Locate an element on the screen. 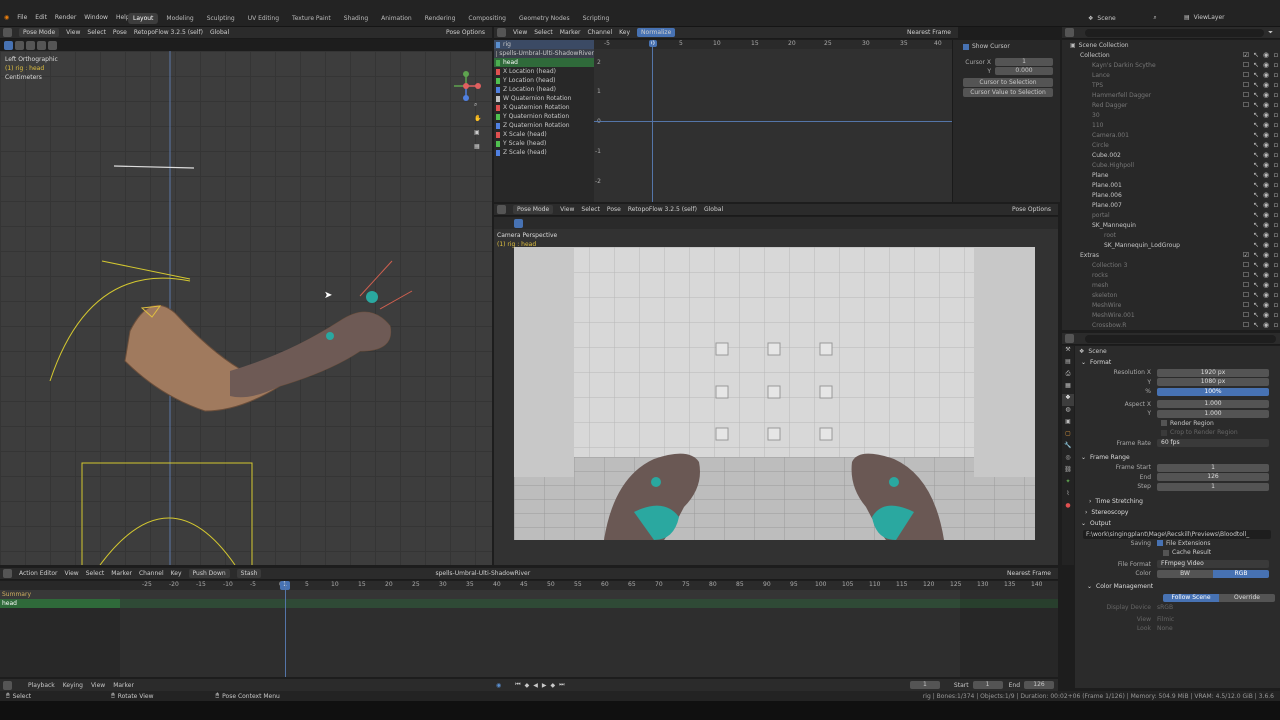 The image size is (1280, 720). menu-select: Select is located at coordinates (96, 32).